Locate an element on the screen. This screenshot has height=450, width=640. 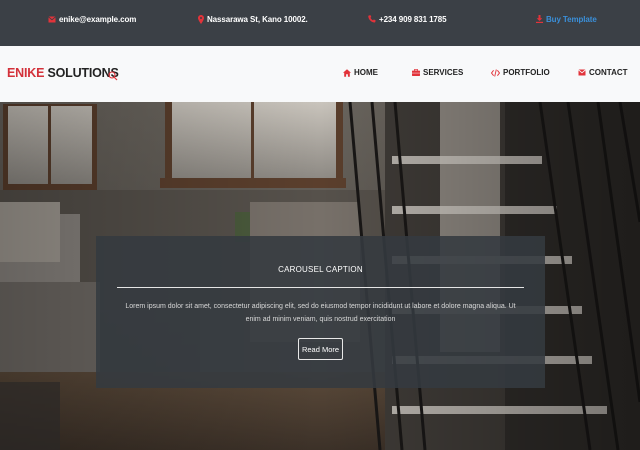
buy-template-text: Buy Template is located at coordinates (571, 19).